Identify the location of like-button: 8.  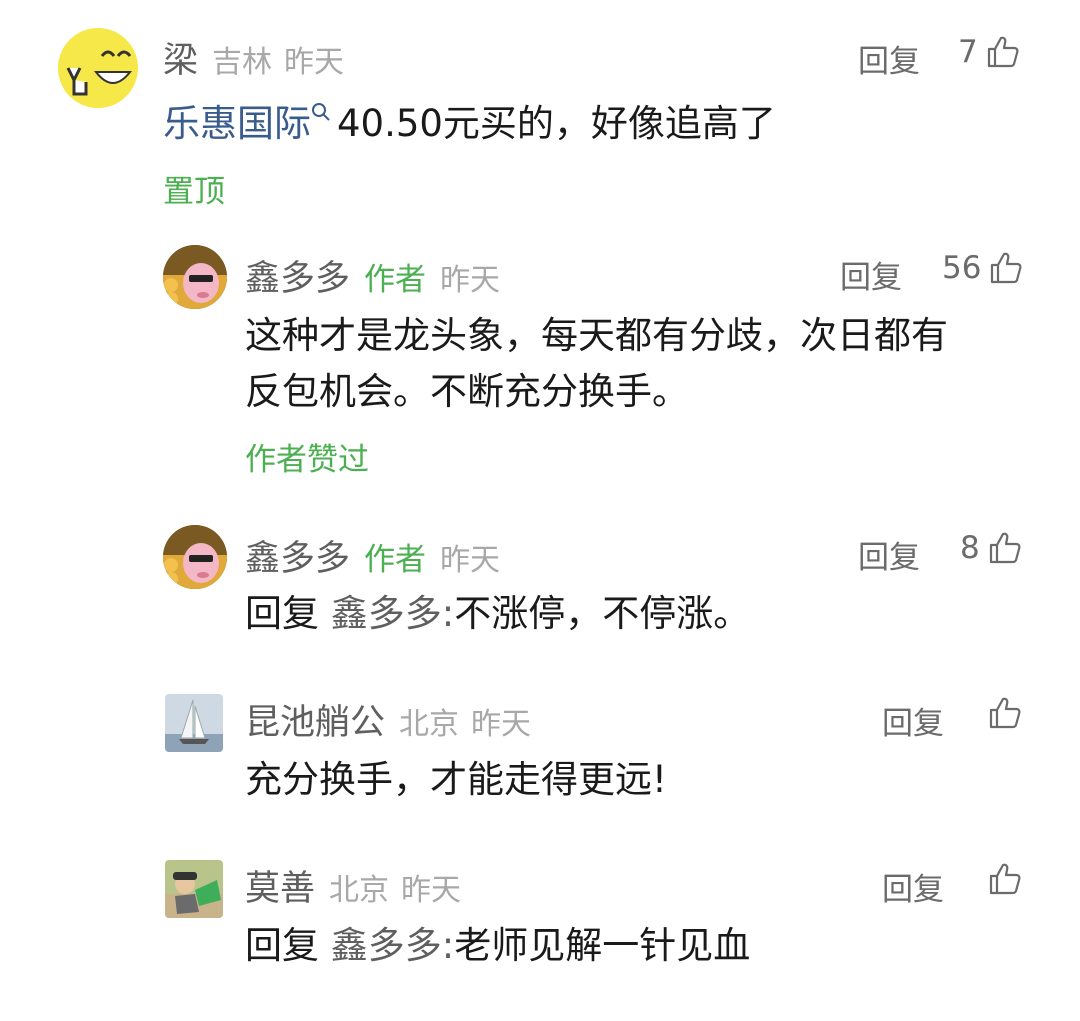
(991, 548).